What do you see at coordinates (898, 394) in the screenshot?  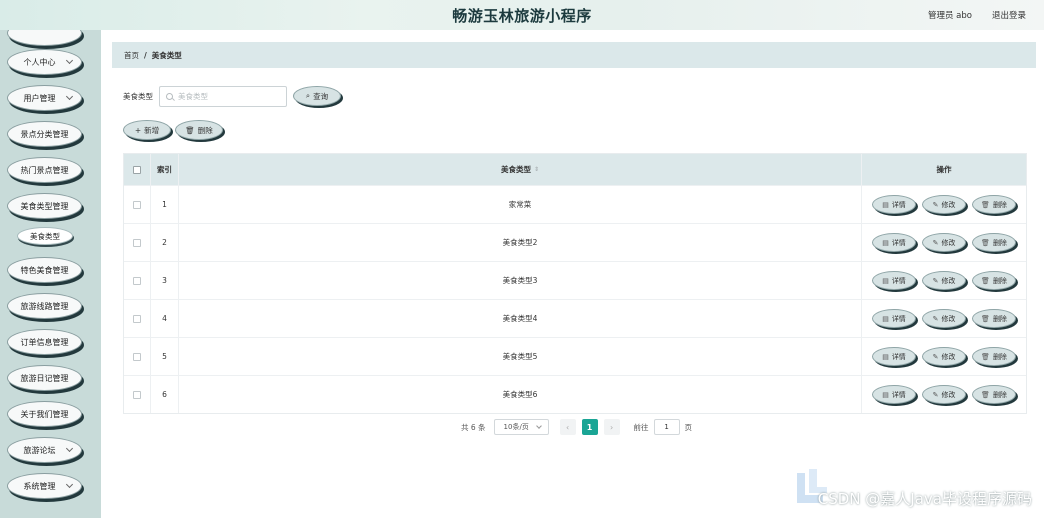 I see `detail-button-label: 详情` at bounding box center [898, 394].